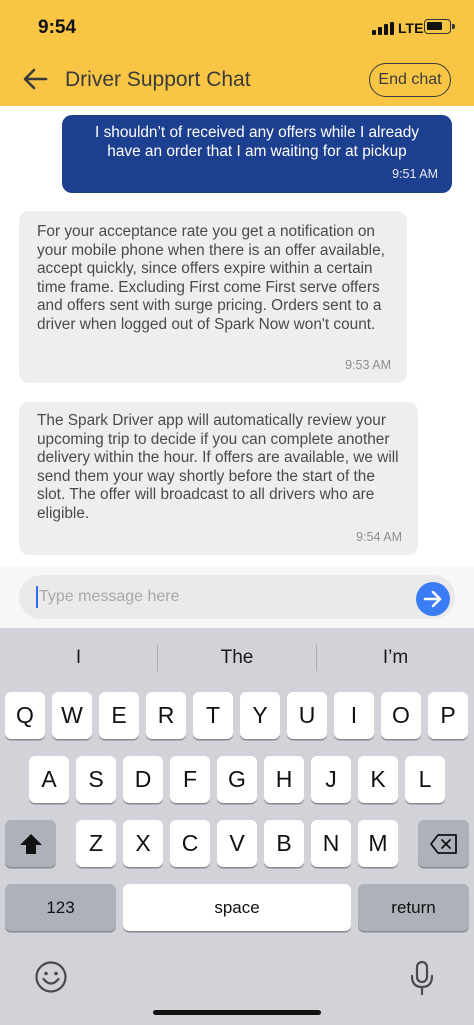 The width and height of the screenshot is (474, 1025). I want to click on return-key: return, so click(413, 907).